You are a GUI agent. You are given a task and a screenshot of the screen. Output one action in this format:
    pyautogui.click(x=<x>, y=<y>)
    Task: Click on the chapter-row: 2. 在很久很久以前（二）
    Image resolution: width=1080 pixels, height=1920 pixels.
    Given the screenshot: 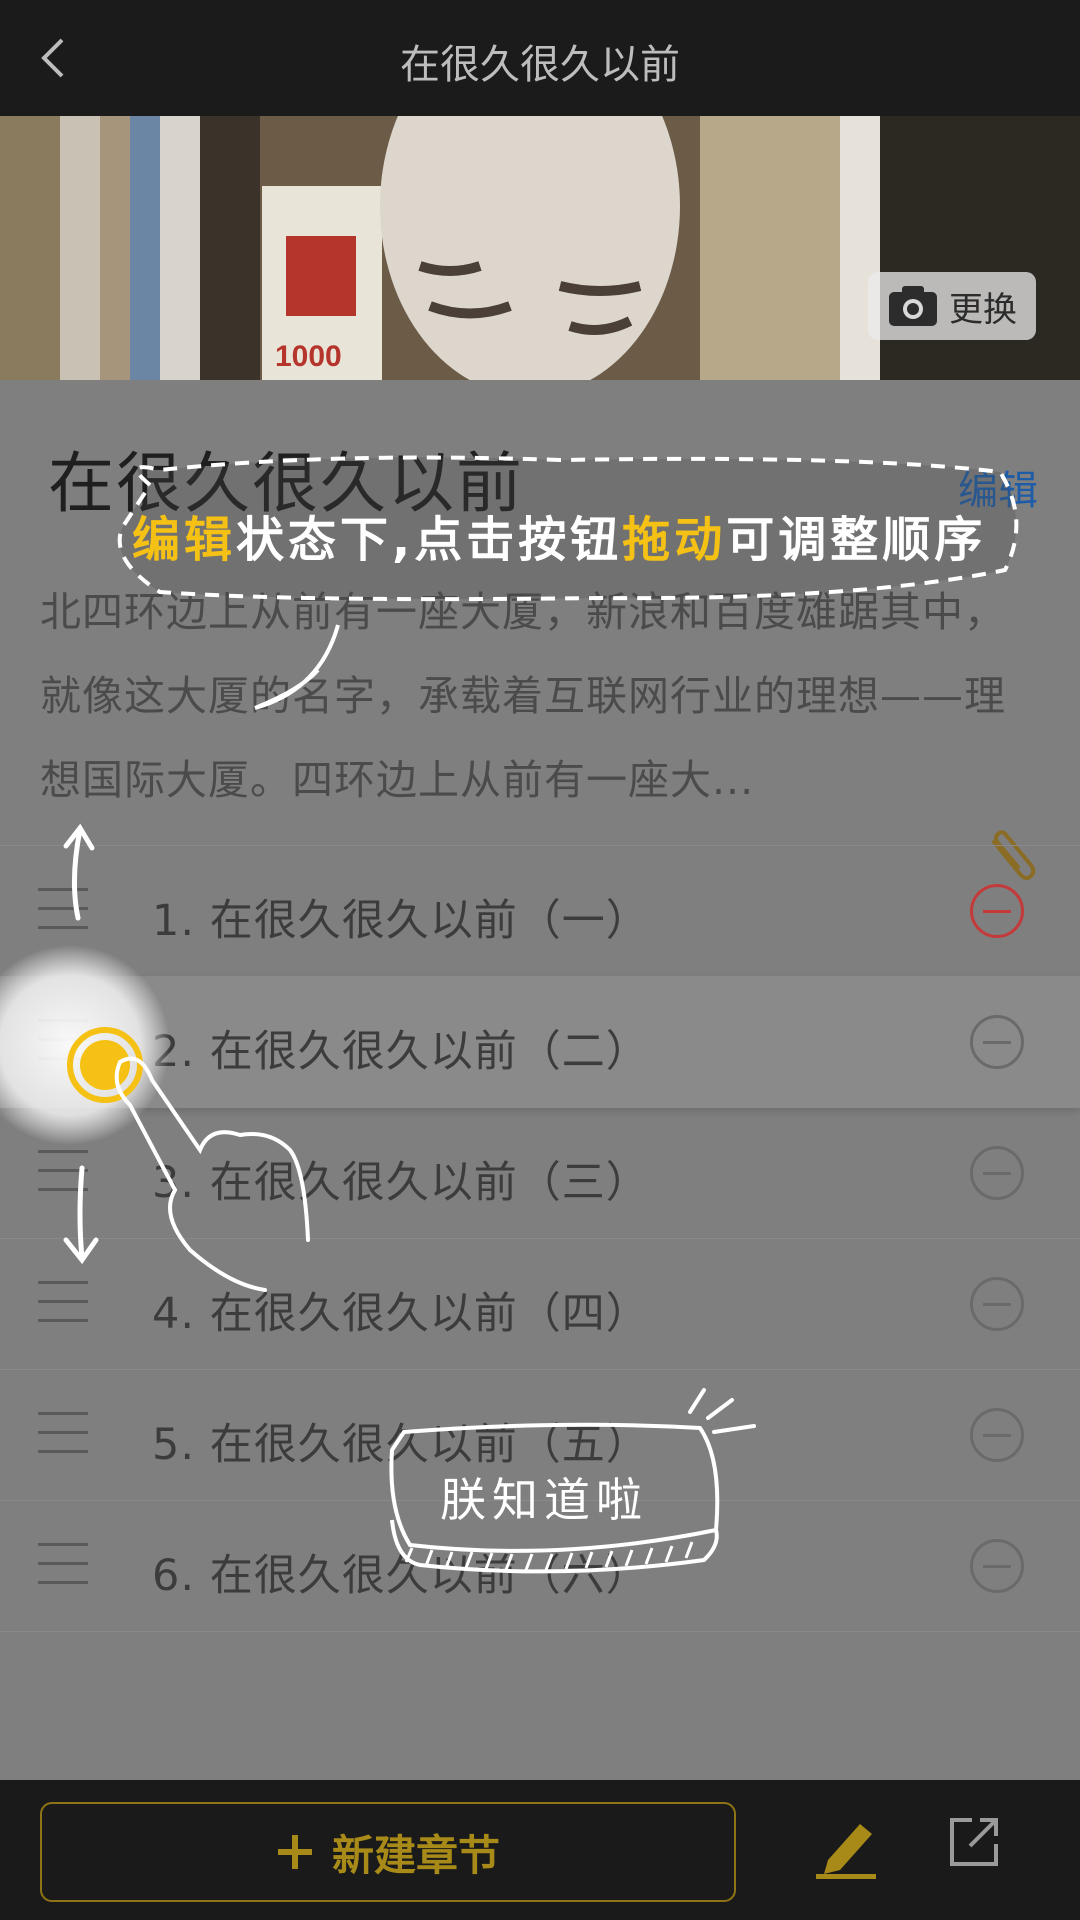 What is the action you would take?
    pyautogui.click(x=540, y=1041)
    